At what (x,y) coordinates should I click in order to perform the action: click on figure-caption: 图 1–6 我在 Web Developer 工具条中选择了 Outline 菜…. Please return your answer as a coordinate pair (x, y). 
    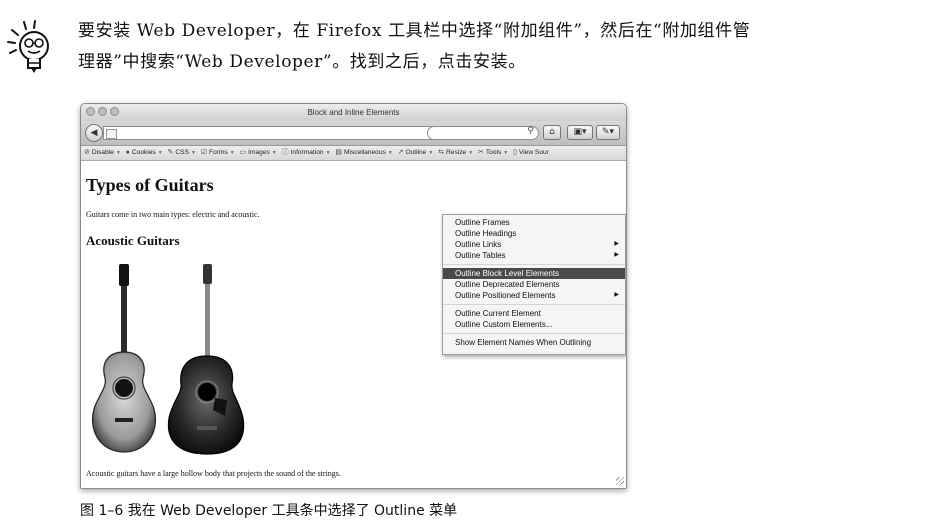
    Looking at the image, I should click on (269, 511).